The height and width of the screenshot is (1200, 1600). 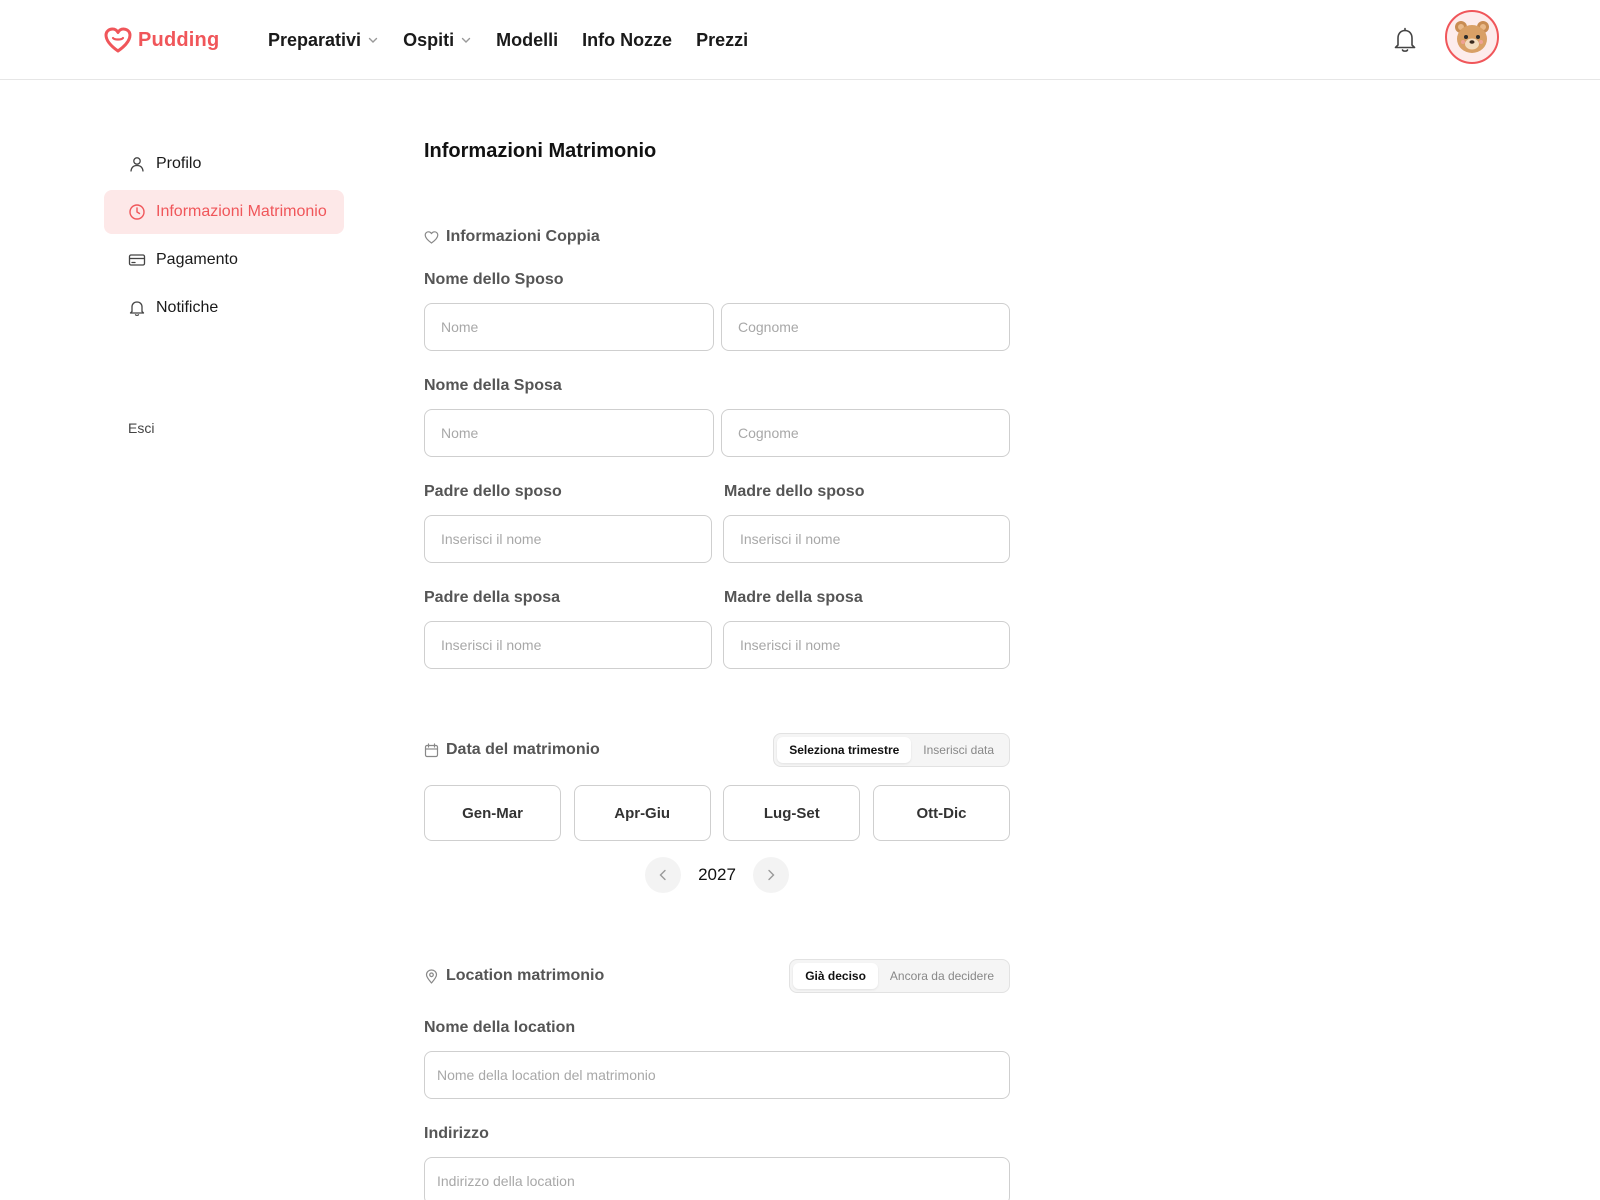 What do you see at coordinates (717, 433) in the screenshot?
I see `bride-name-row` at bounding box center [717, 433].